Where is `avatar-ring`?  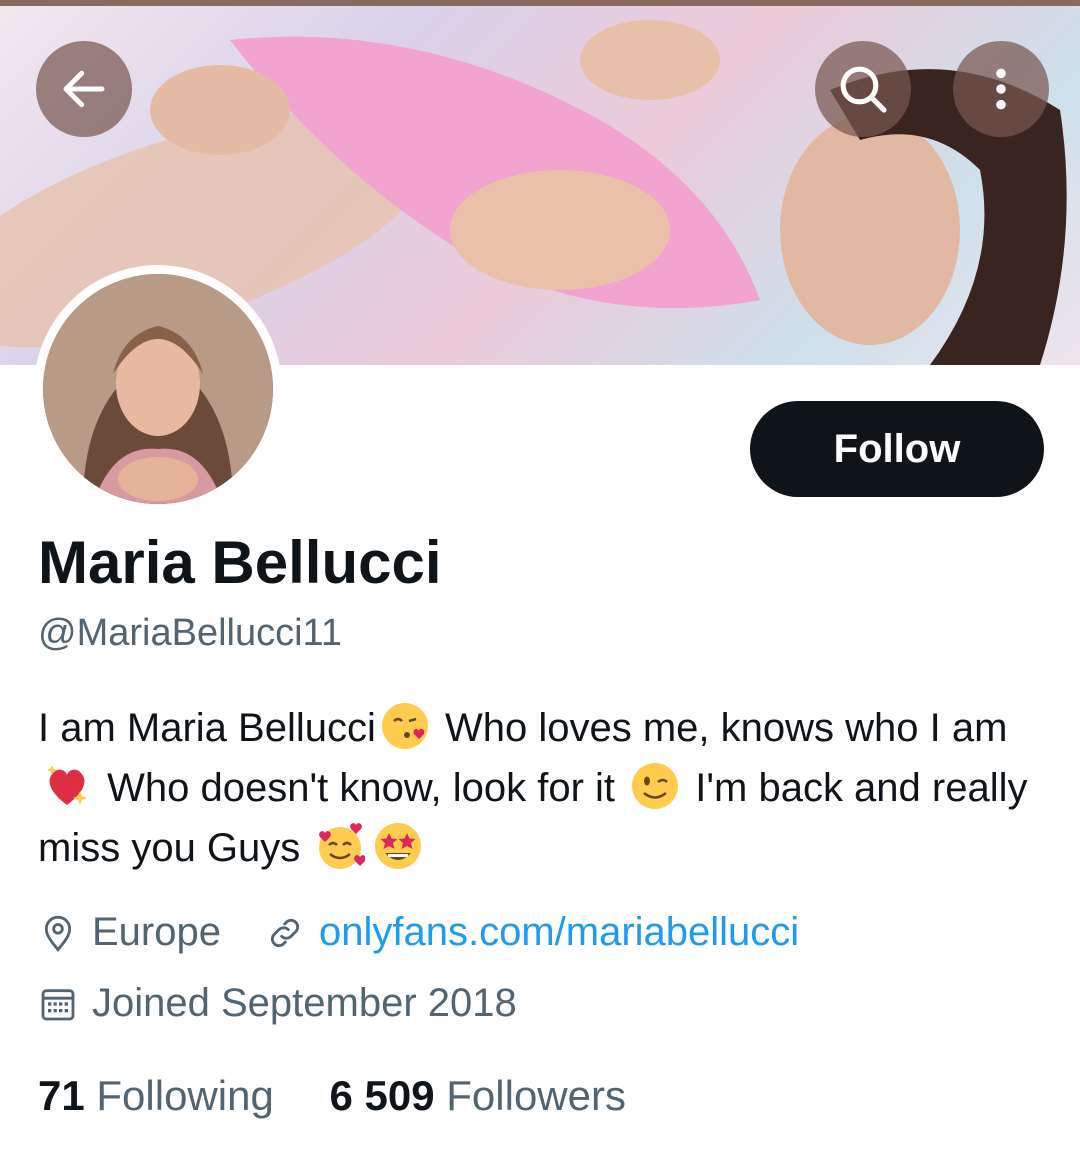 avatar-ring is located at coordinates (158, 389).